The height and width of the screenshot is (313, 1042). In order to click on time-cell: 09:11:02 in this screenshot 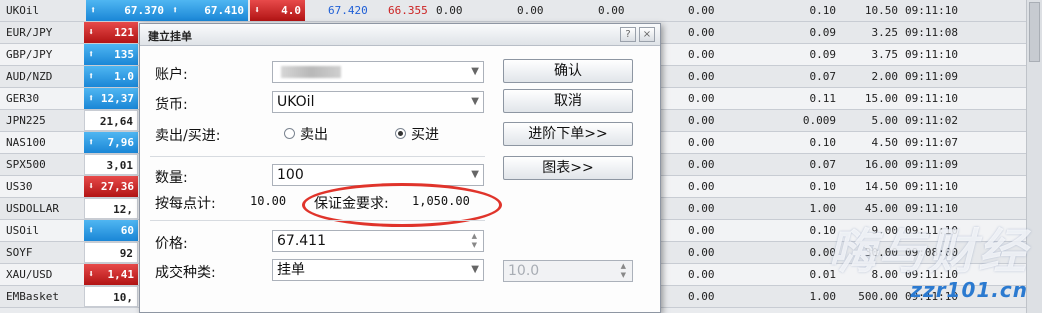, I will do `click(931, 120)`.